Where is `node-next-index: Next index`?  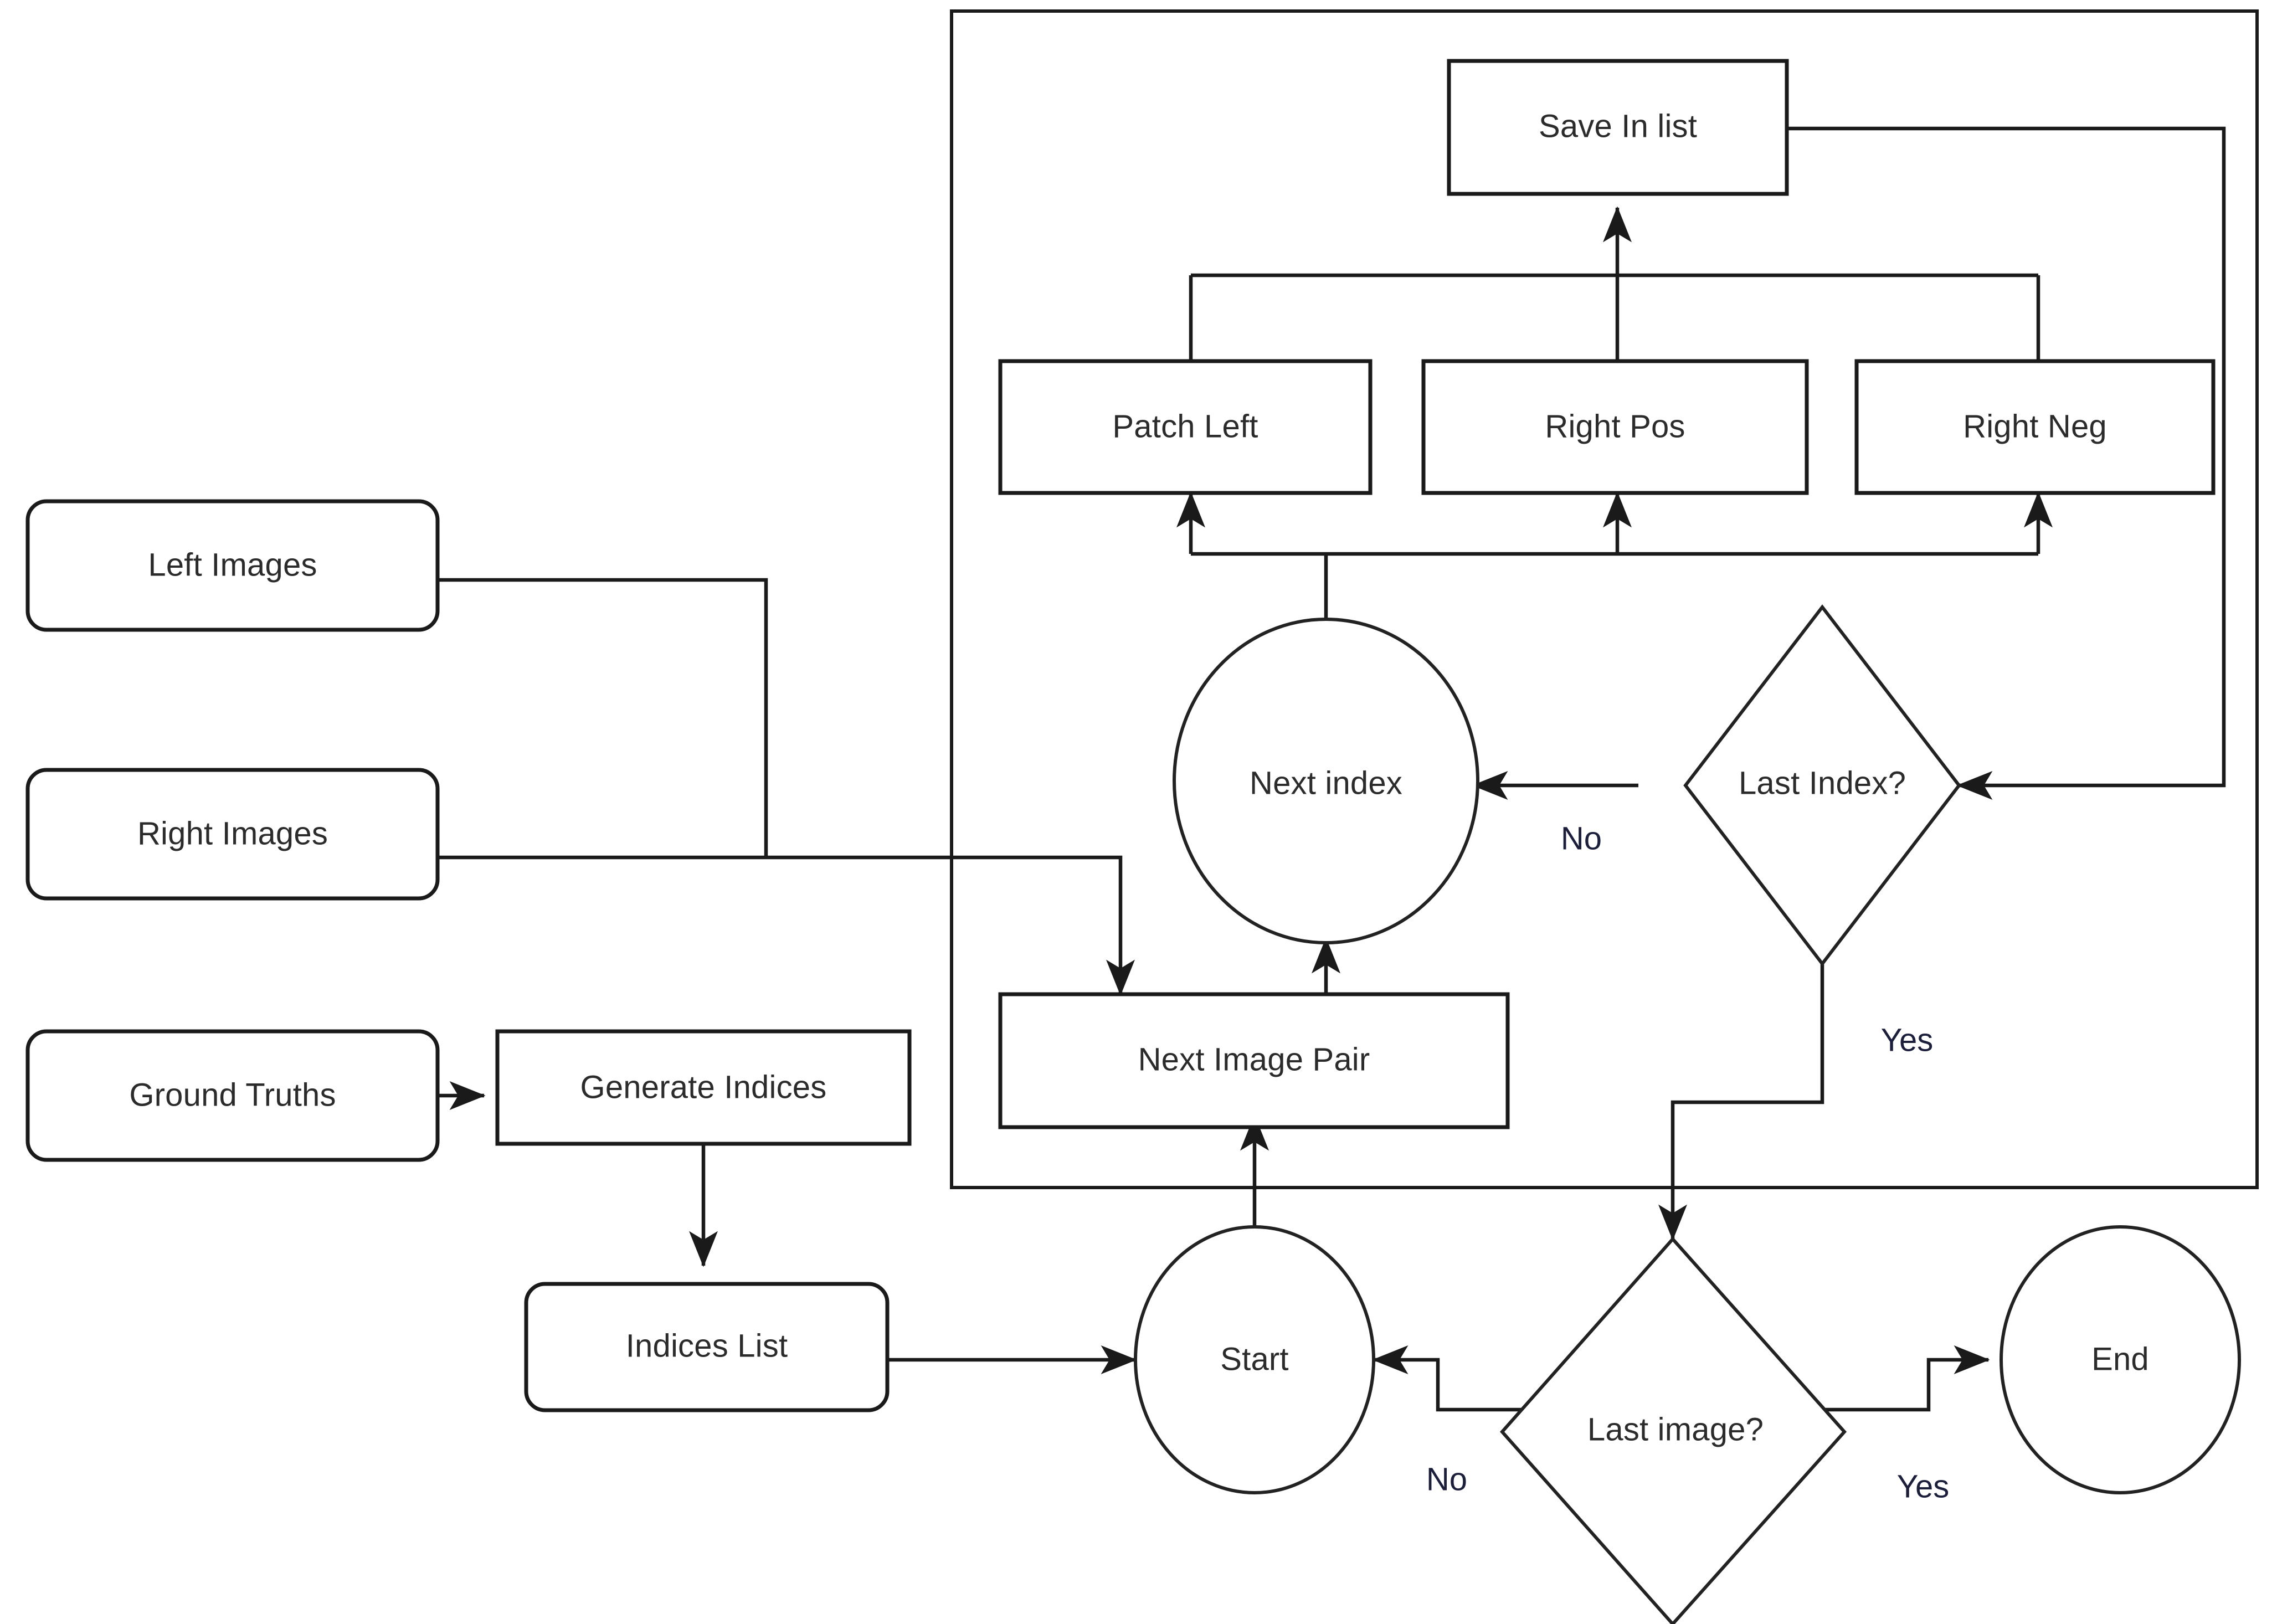 node-next-index: Next index is located at coordinates (1326, 781).